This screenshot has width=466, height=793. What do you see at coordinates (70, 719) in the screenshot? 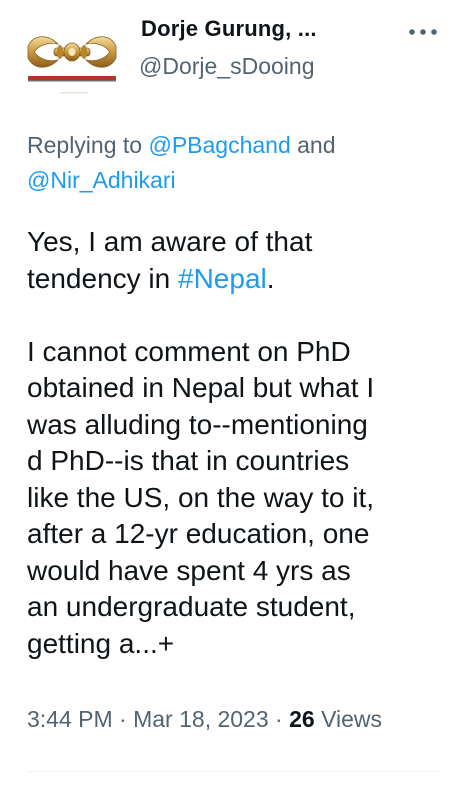
I see `tweet-time: 3:44 PM` at bounding box center [70, 719].